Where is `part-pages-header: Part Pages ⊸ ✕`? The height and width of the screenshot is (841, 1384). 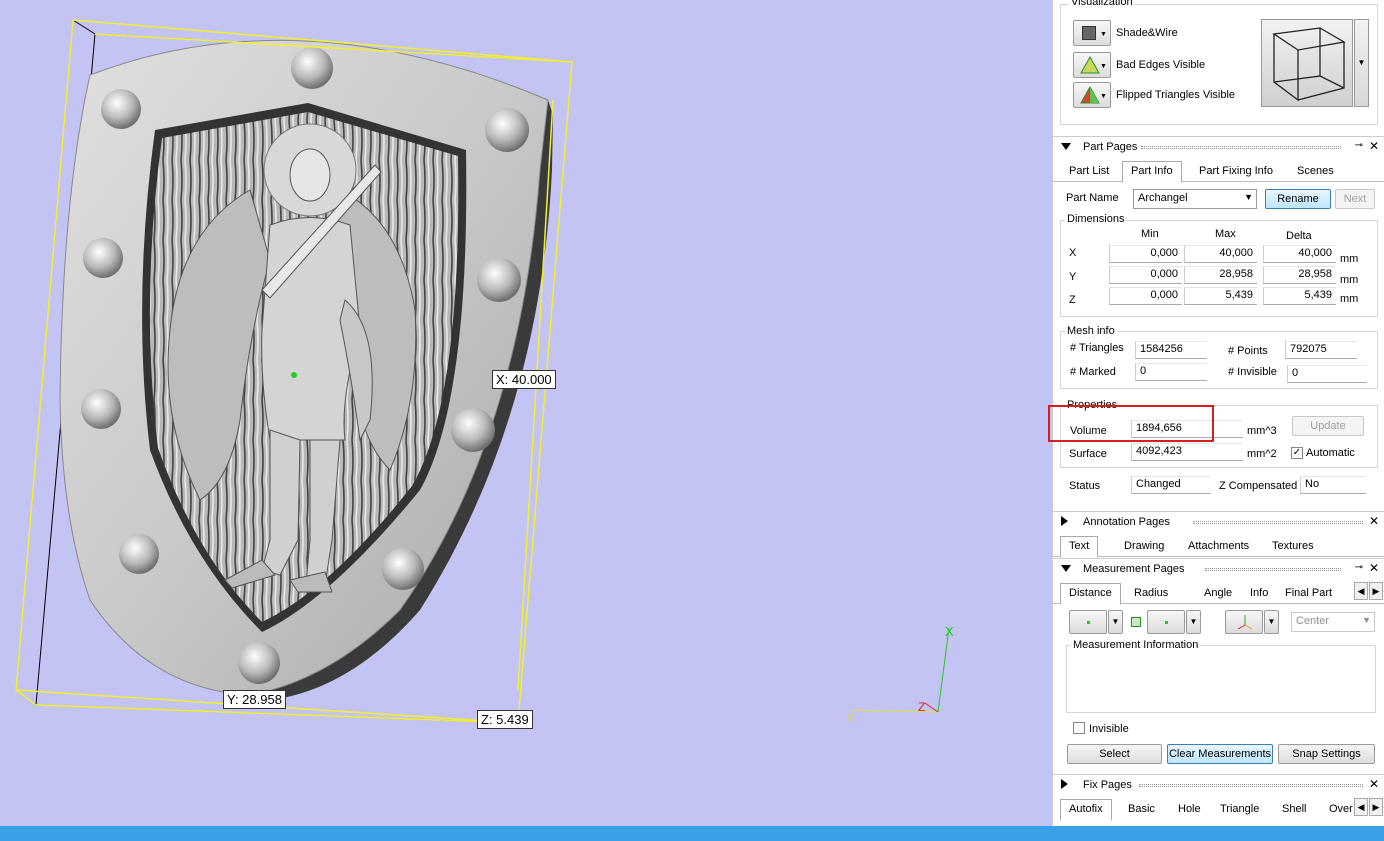 part-pages-header: Part Pages ⊸ ✕ is located at coordinates (1218, 146).